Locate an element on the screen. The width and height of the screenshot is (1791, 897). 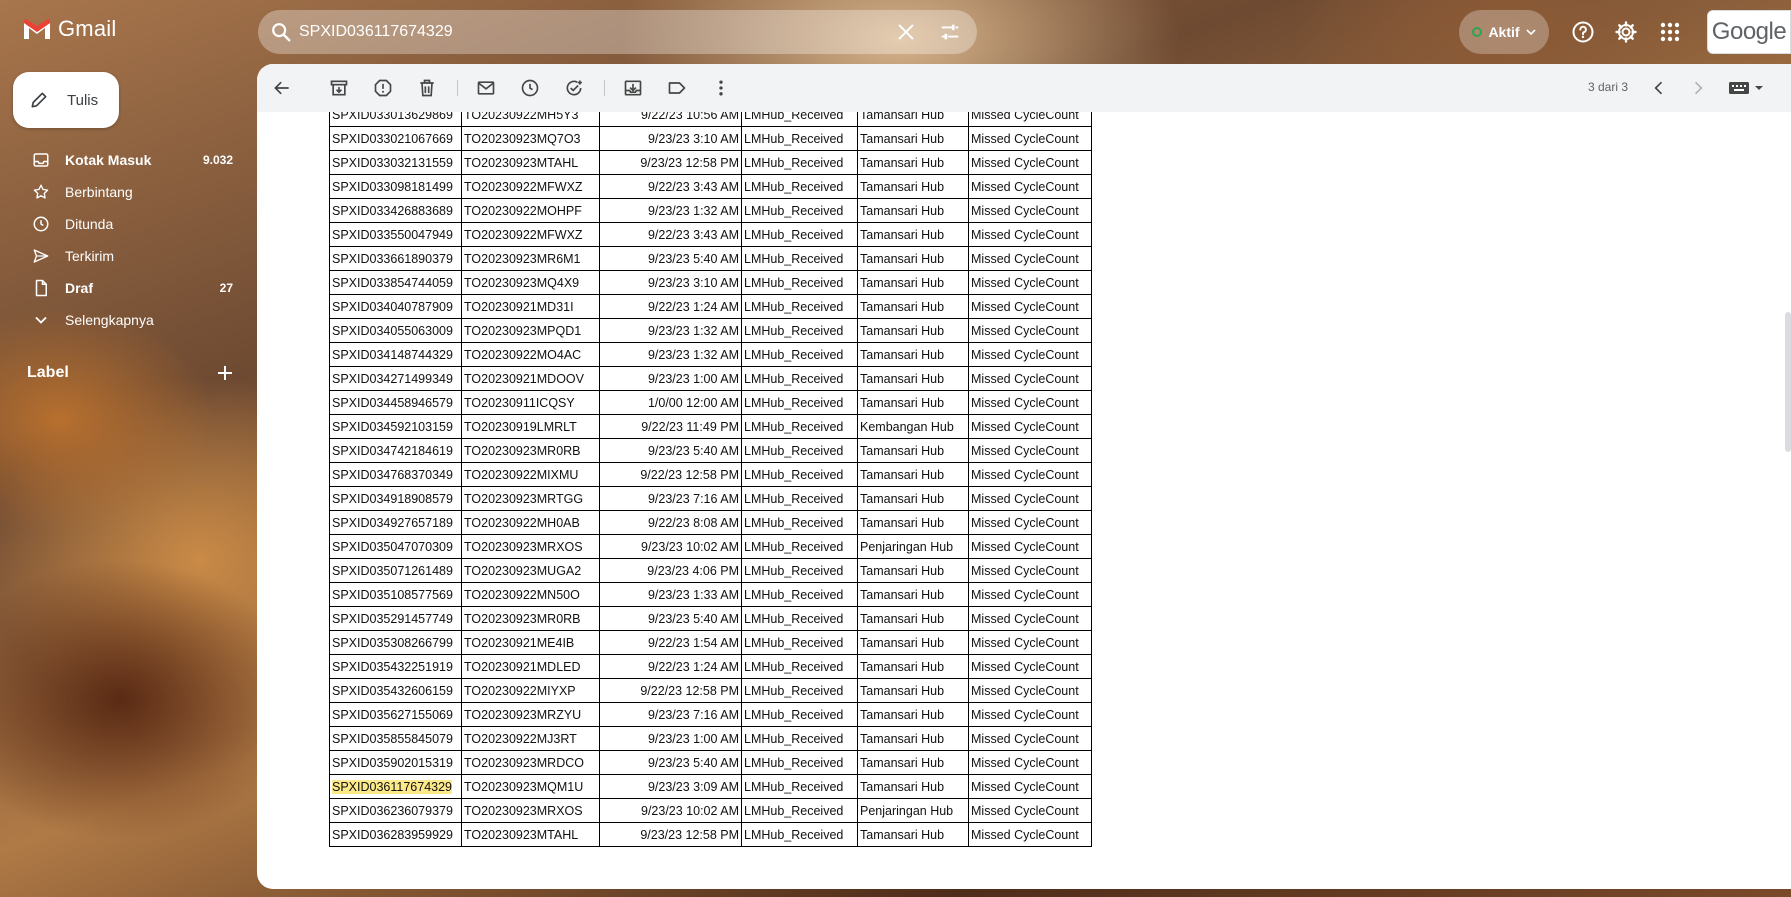
sidebar-item-starred: Berbintang is located at coordinates (125, 192).